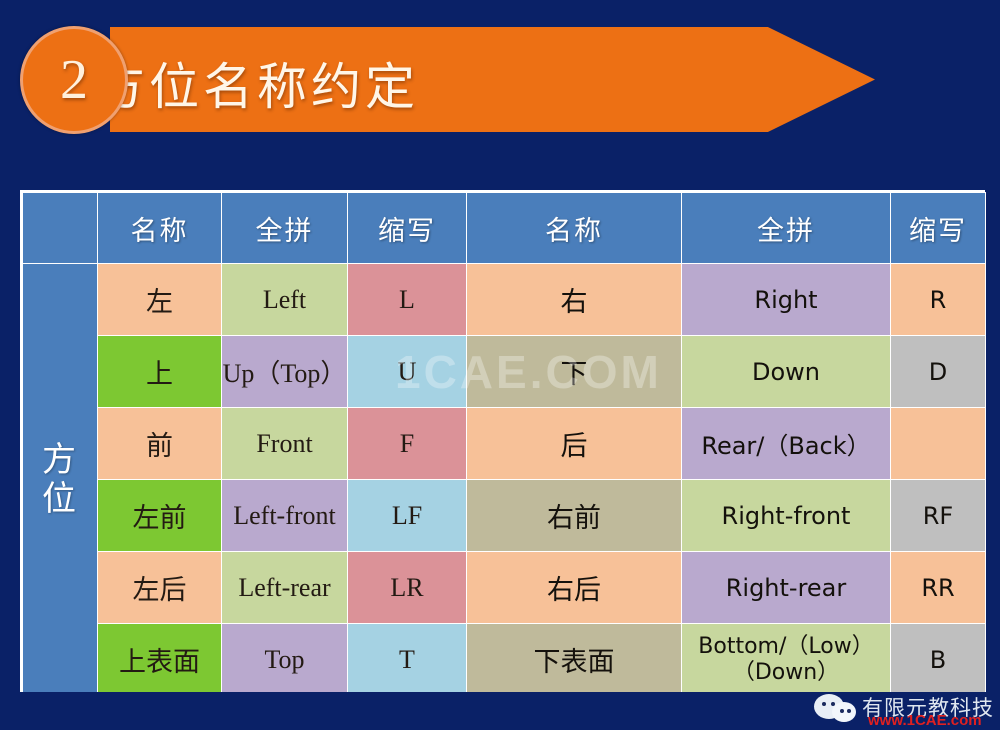  What do you see at coordinates (407, 659) in the screenshot?
I see `cell-abbr-left: T` at bounding box center [407, 659].